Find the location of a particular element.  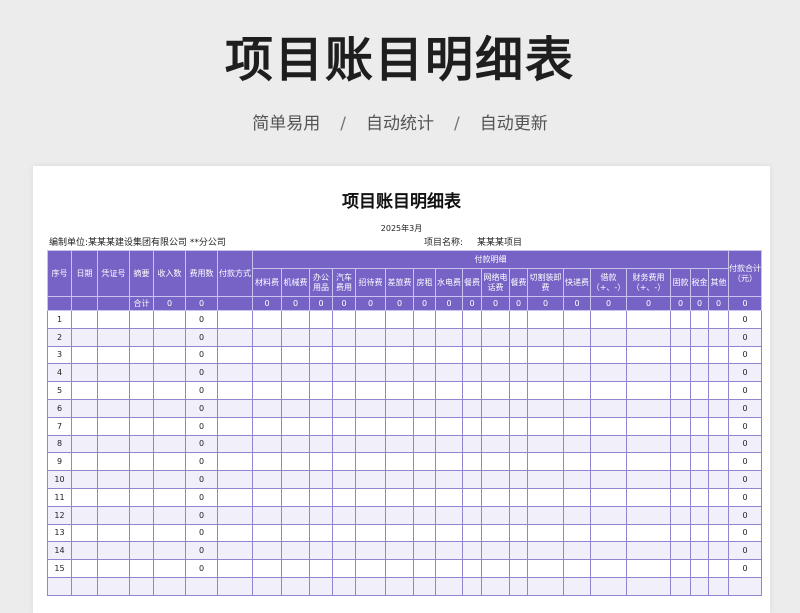

row-seq: 11 is located at coordinates (59, 497).